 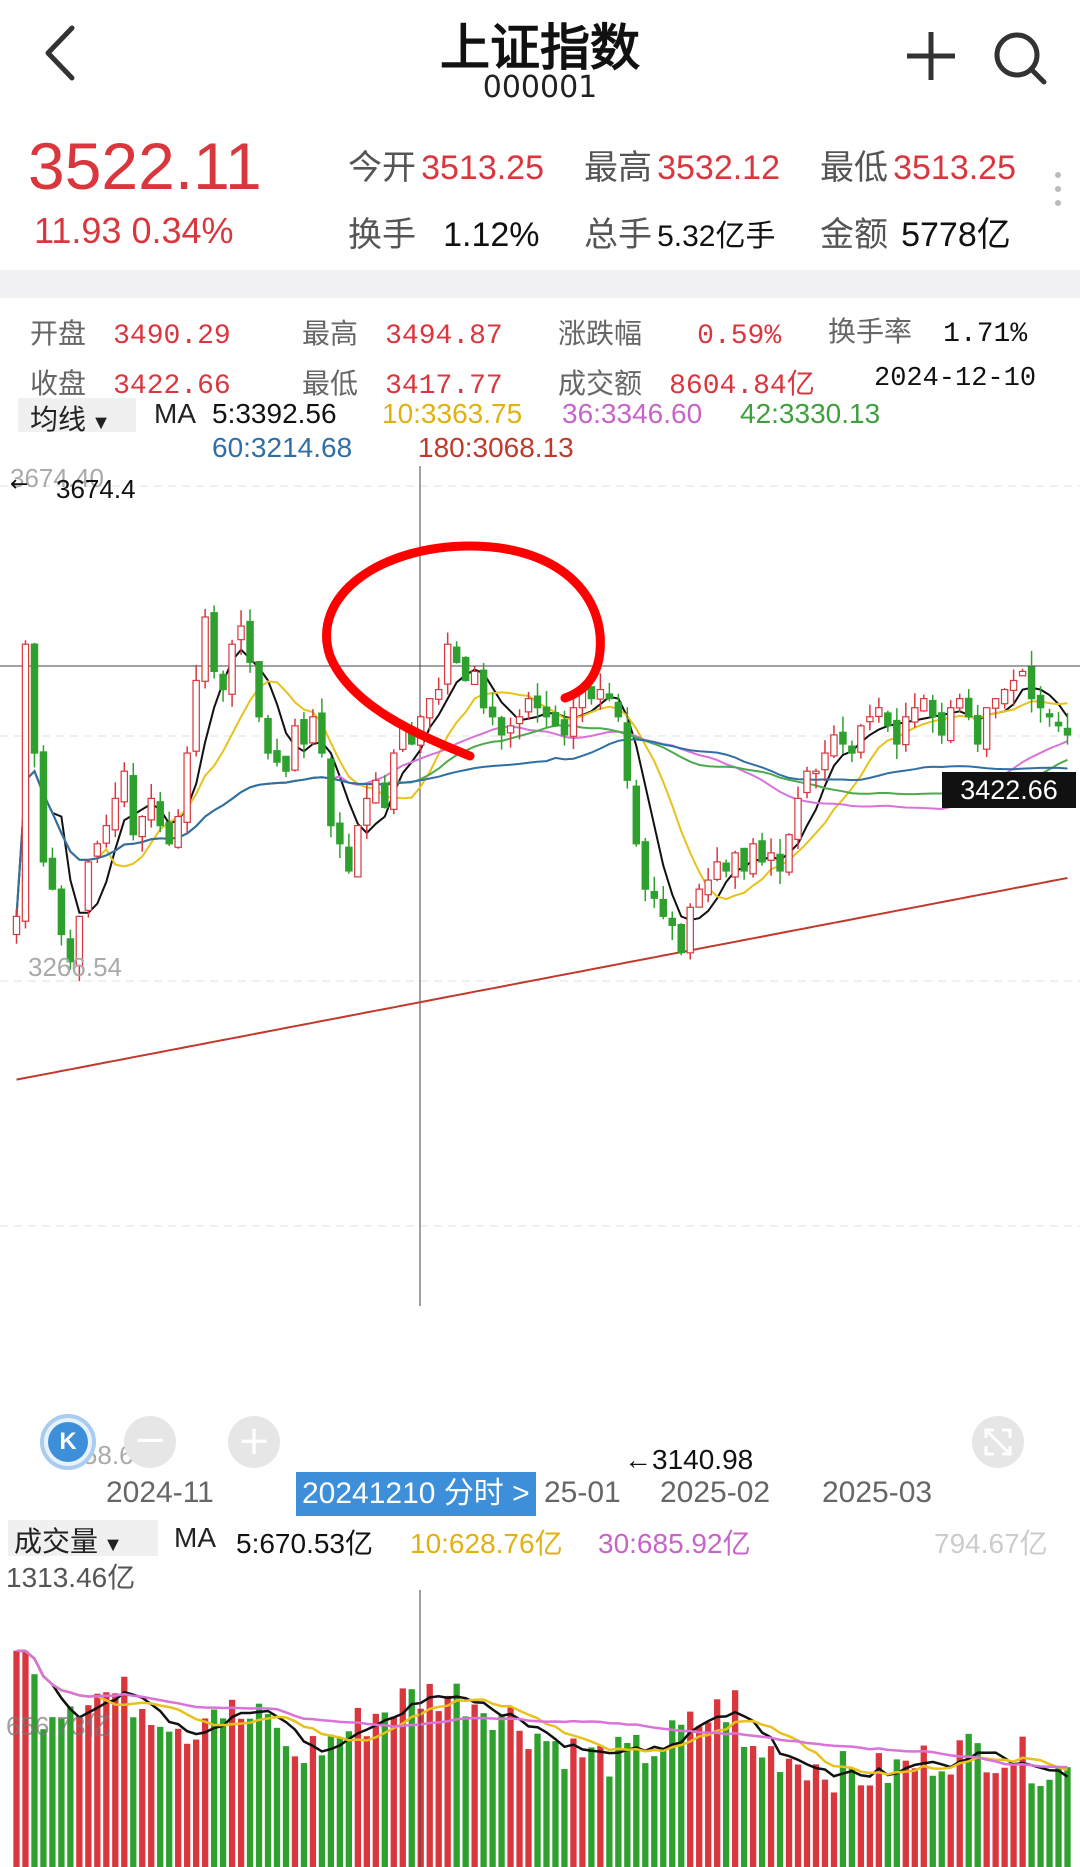 What do you see at coordinates (998, 1442) in the screenshot?
I see `fullscreen-button` at bounding box center [998, 1442].